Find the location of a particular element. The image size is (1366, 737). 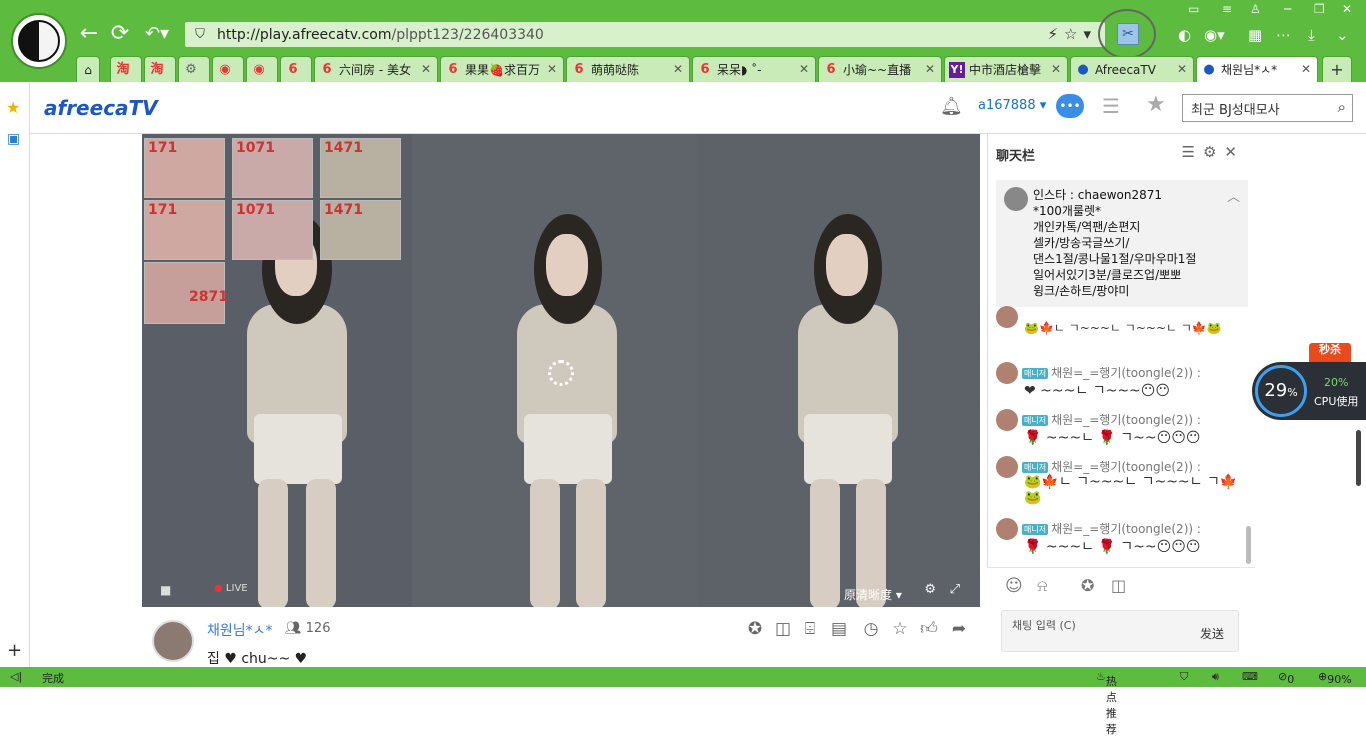

calendar-icon: ▤ is located at coordinates (839, 629).